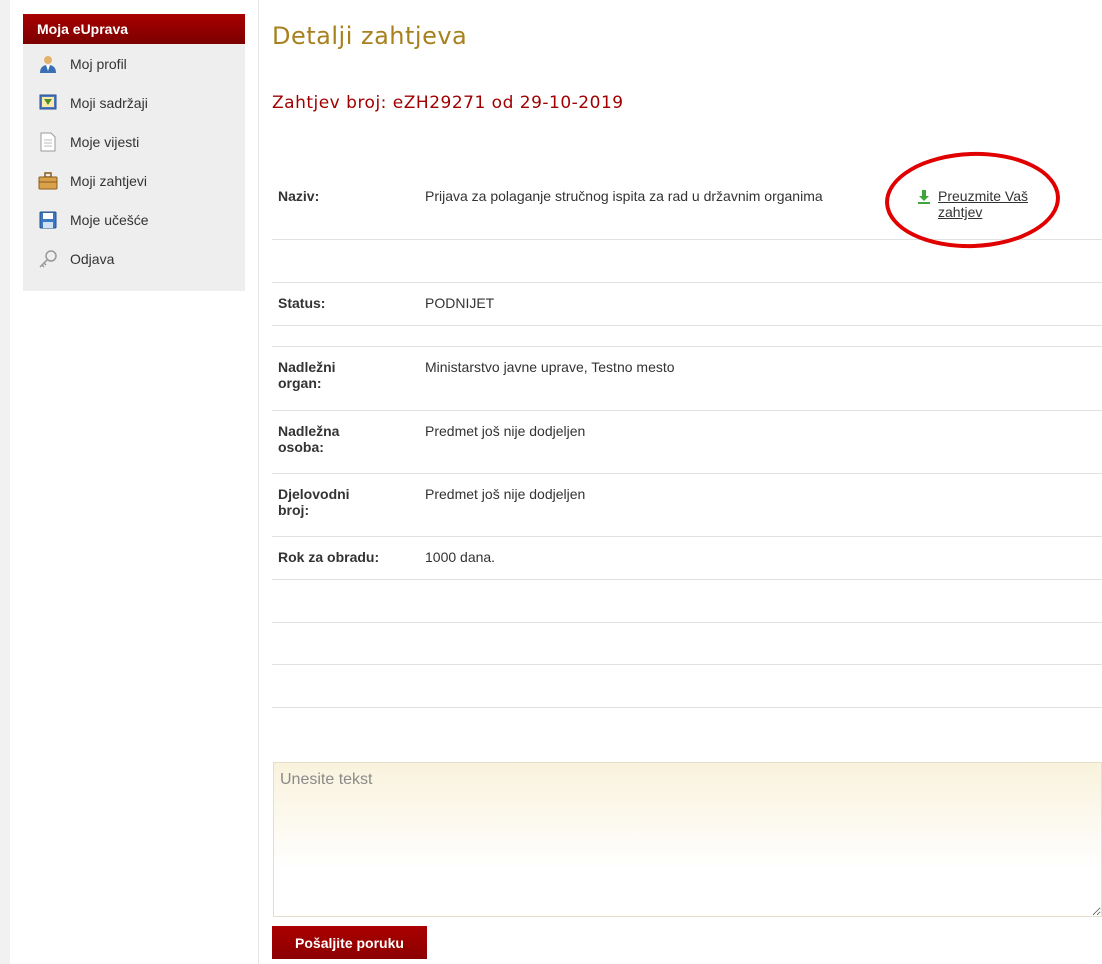 The image size is (1102, 964). Describe the element at coordinates (134, 63) in the screenshot. I see `sidebar-item-moj-profil: Moj profil` at that location.